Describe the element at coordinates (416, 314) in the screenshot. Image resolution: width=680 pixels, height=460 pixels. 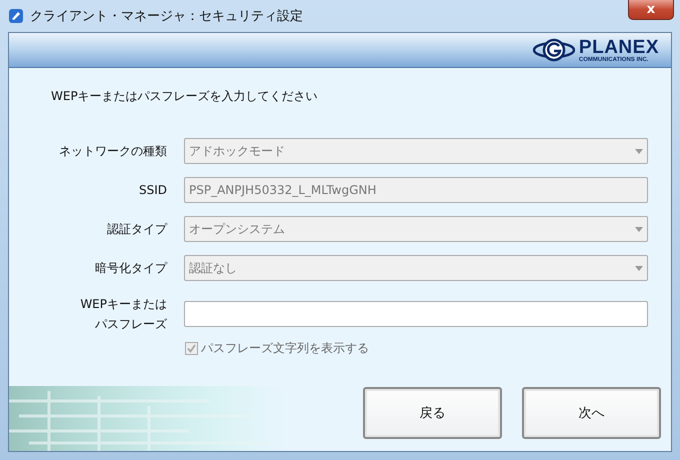
I see `input-field` at that location.